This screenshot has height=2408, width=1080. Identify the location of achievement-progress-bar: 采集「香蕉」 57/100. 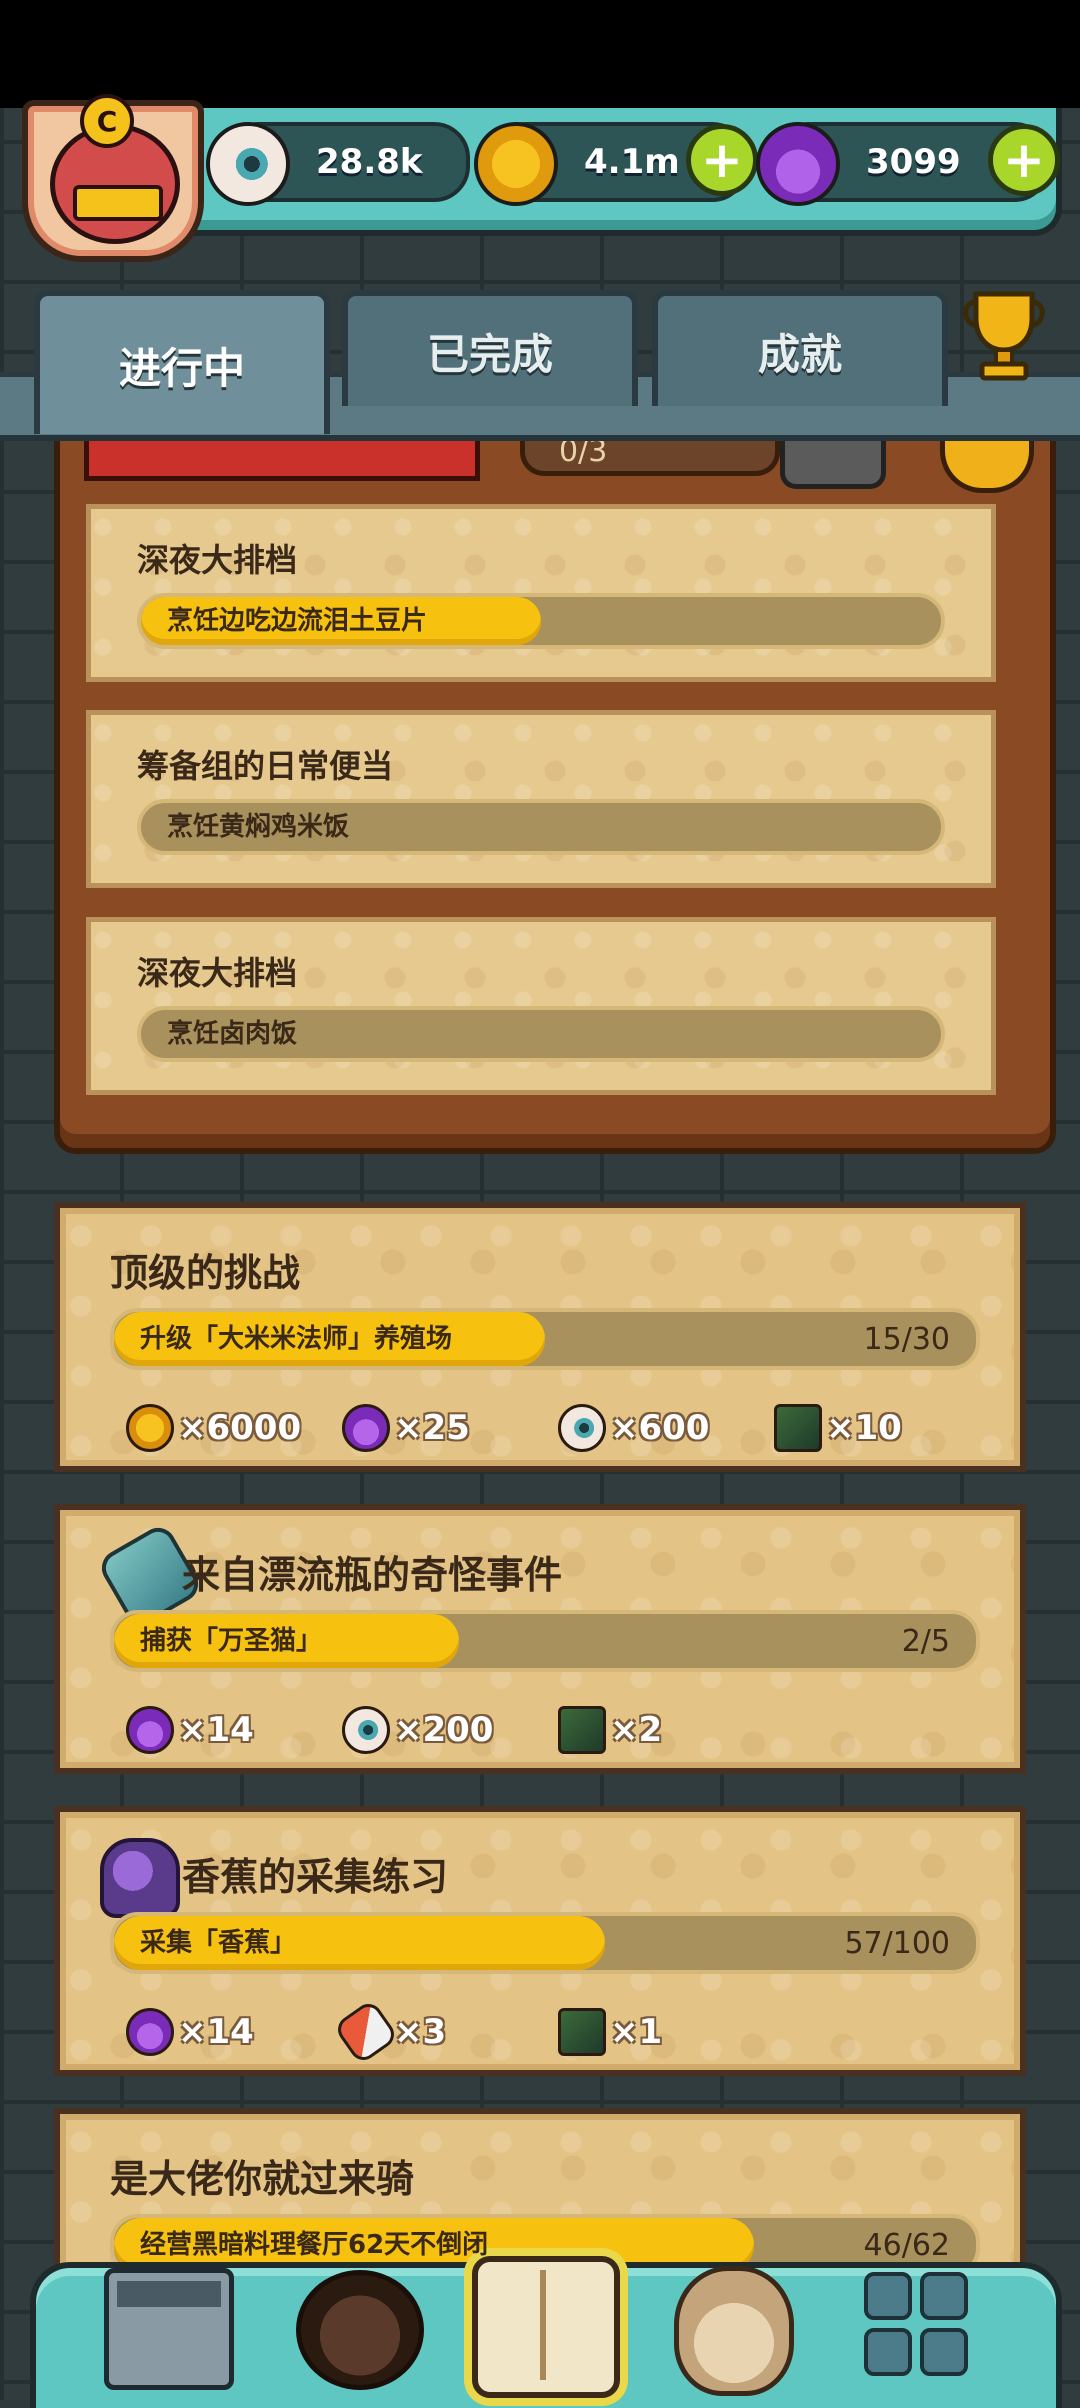
(545, 1943).